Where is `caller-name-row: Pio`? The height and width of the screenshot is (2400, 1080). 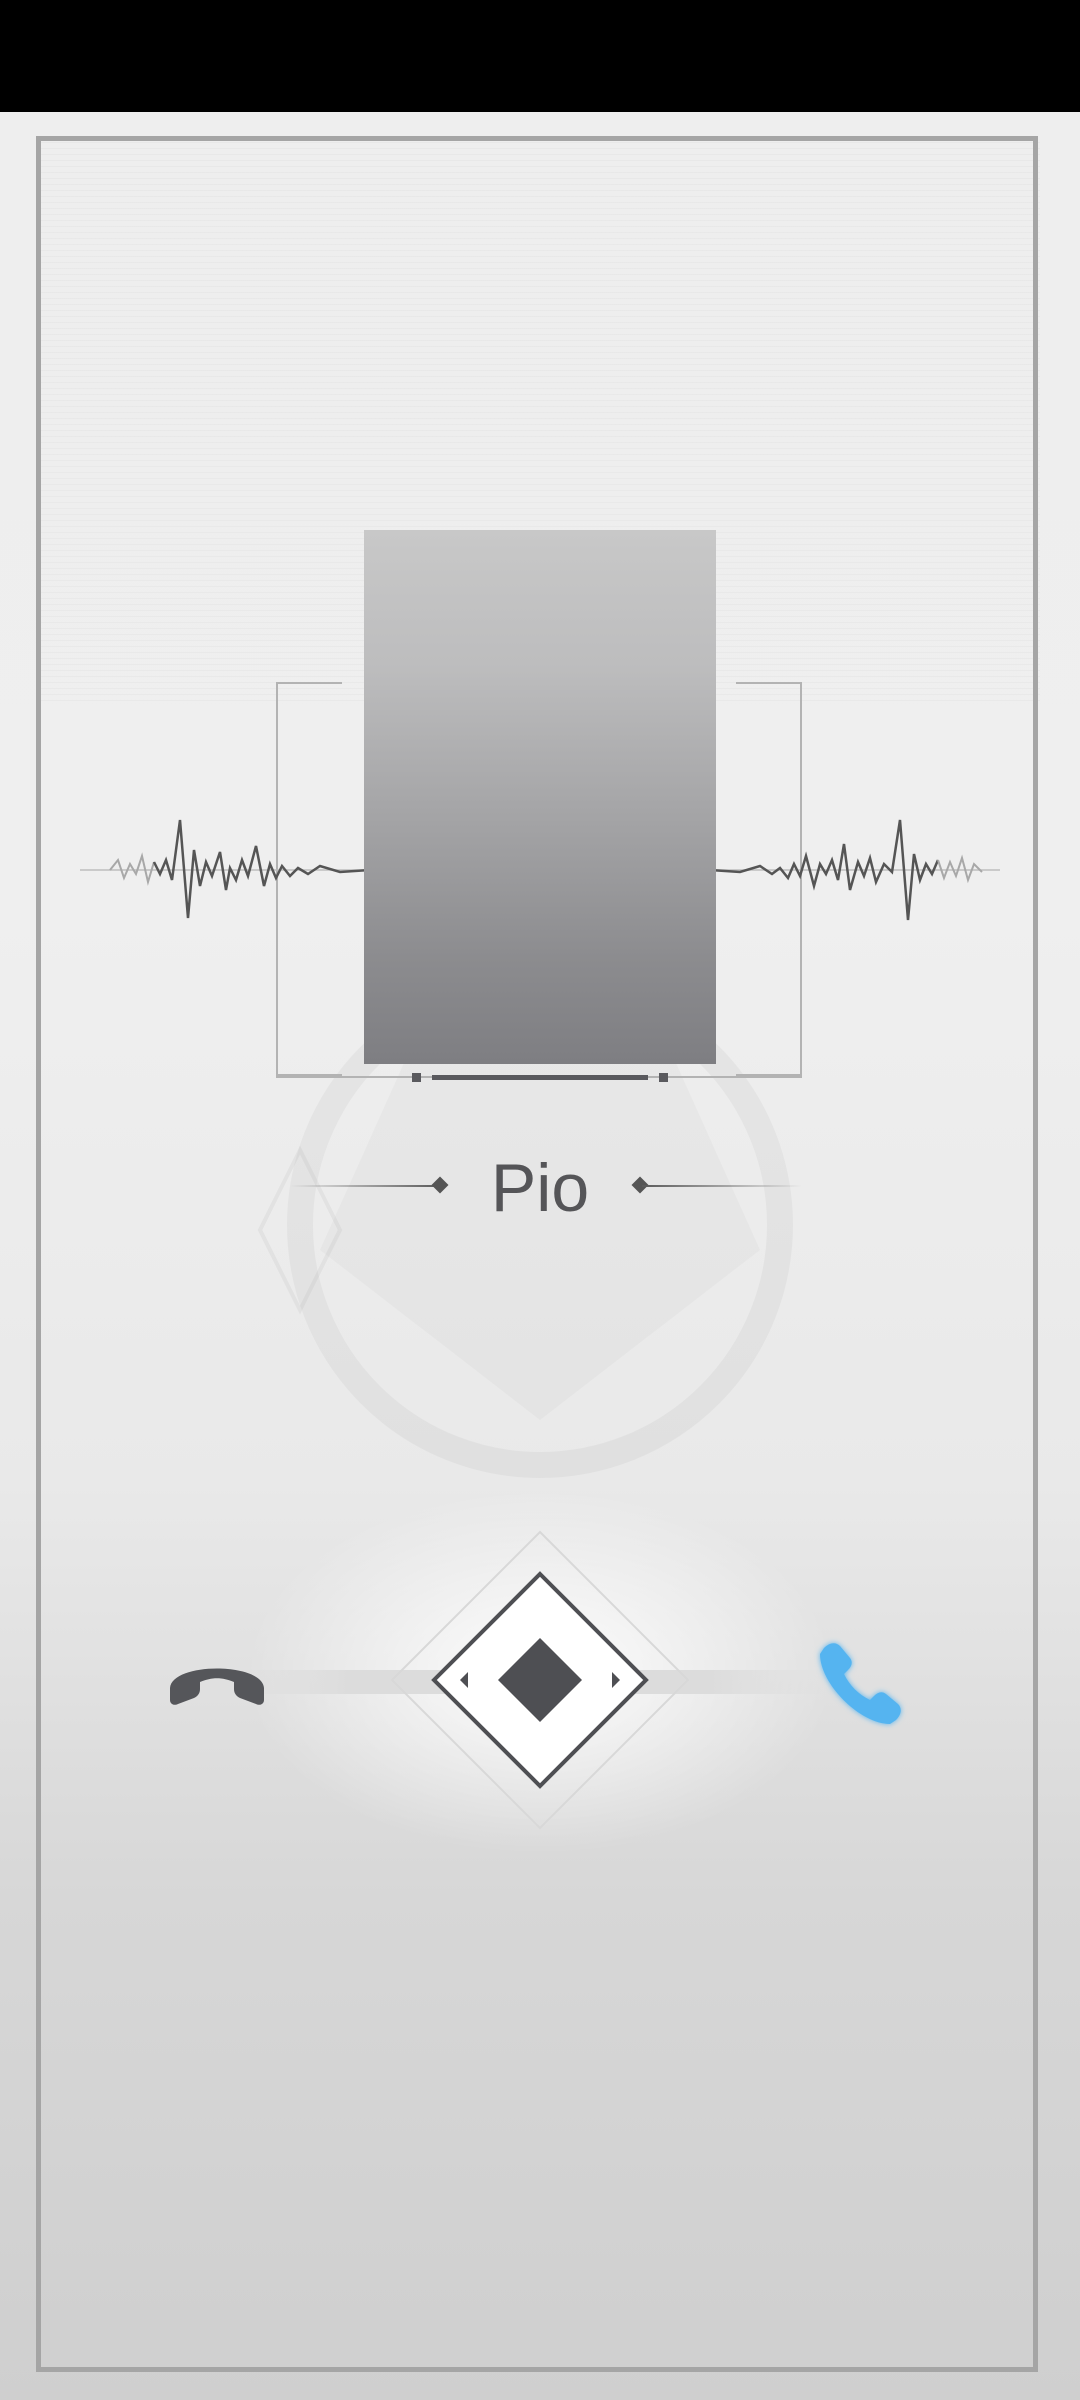
caller-name-row: Pio is located at coordinates (550, 1188).